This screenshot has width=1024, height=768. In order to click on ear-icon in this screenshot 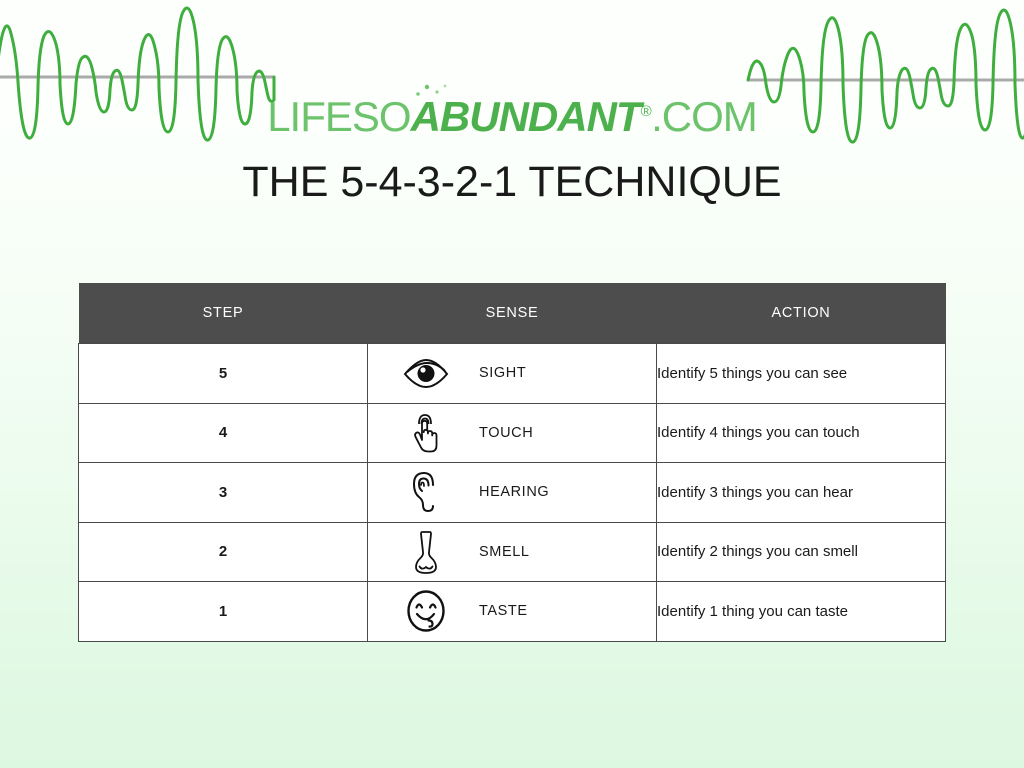, I will do `click(426, 492)`.